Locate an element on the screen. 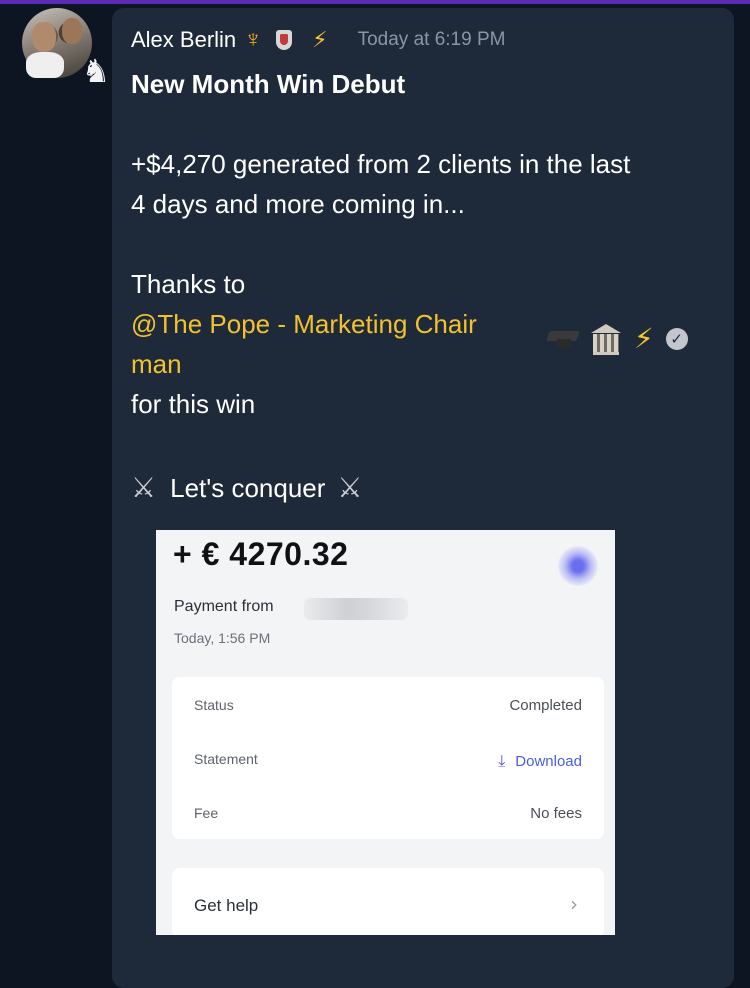 This screenshot has width=750, height=988. status-value: Completed is located at coordinates (545, 705).